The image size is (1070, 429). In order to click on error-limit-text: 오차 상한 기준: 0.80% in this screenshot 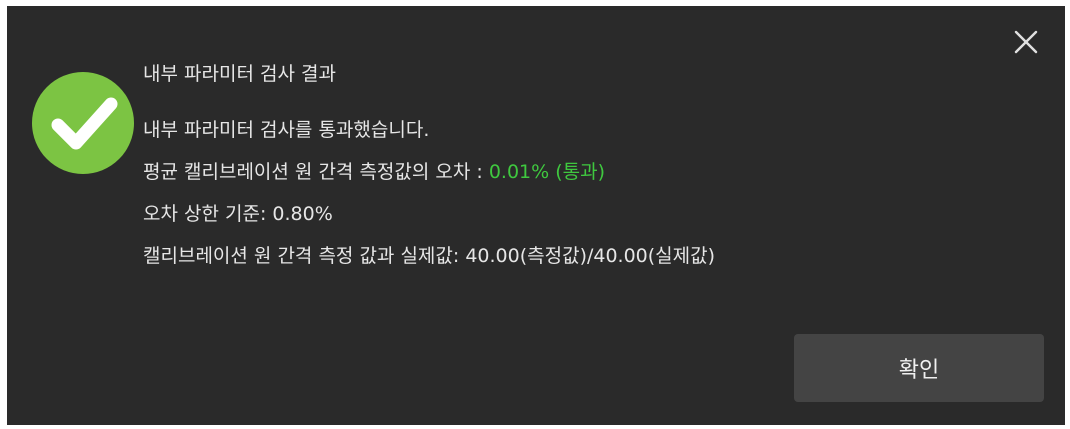, I will do `click(238, 214)`.